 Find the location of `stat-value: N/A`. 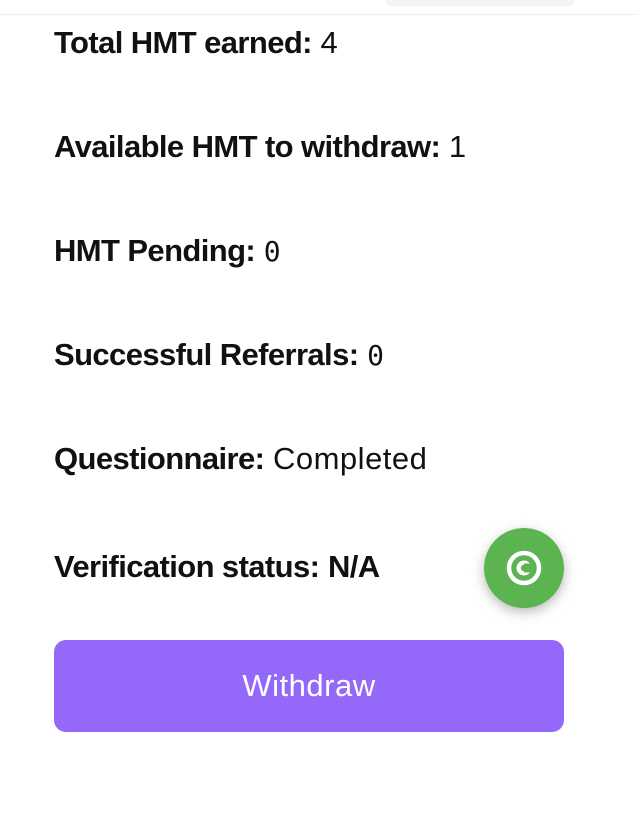

stat-value: N/A is located at coordinates (353, 566).